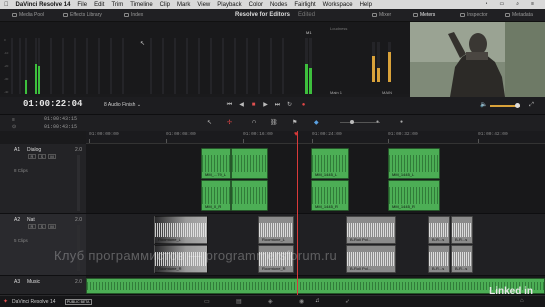 The width and height of the screenshot is (545, 307). I want to click on timeline-name-dropdown: 8 Audio Finish ⌄, so click(122, 105).